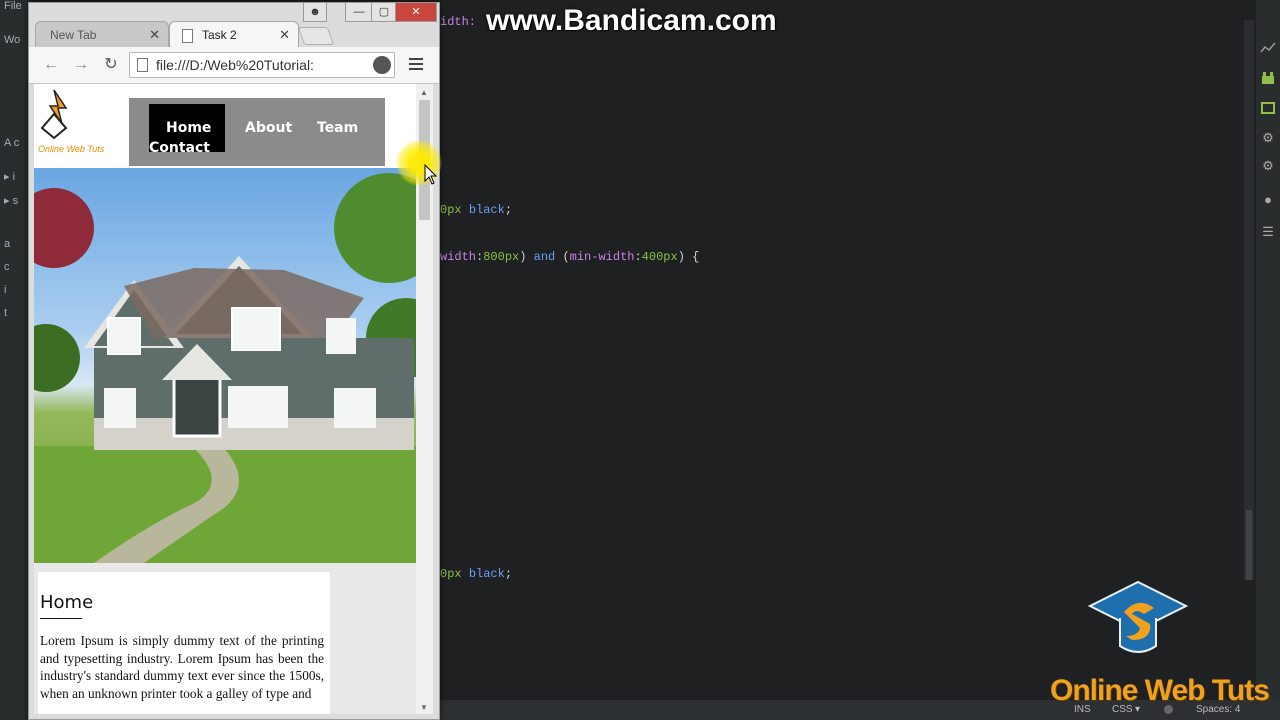 The height and width of the screenshot is (720, 1280). Describe the element at coordinates (71, 149) in the screenshot. I see `logo-text: Online Web Tuts` at that location.